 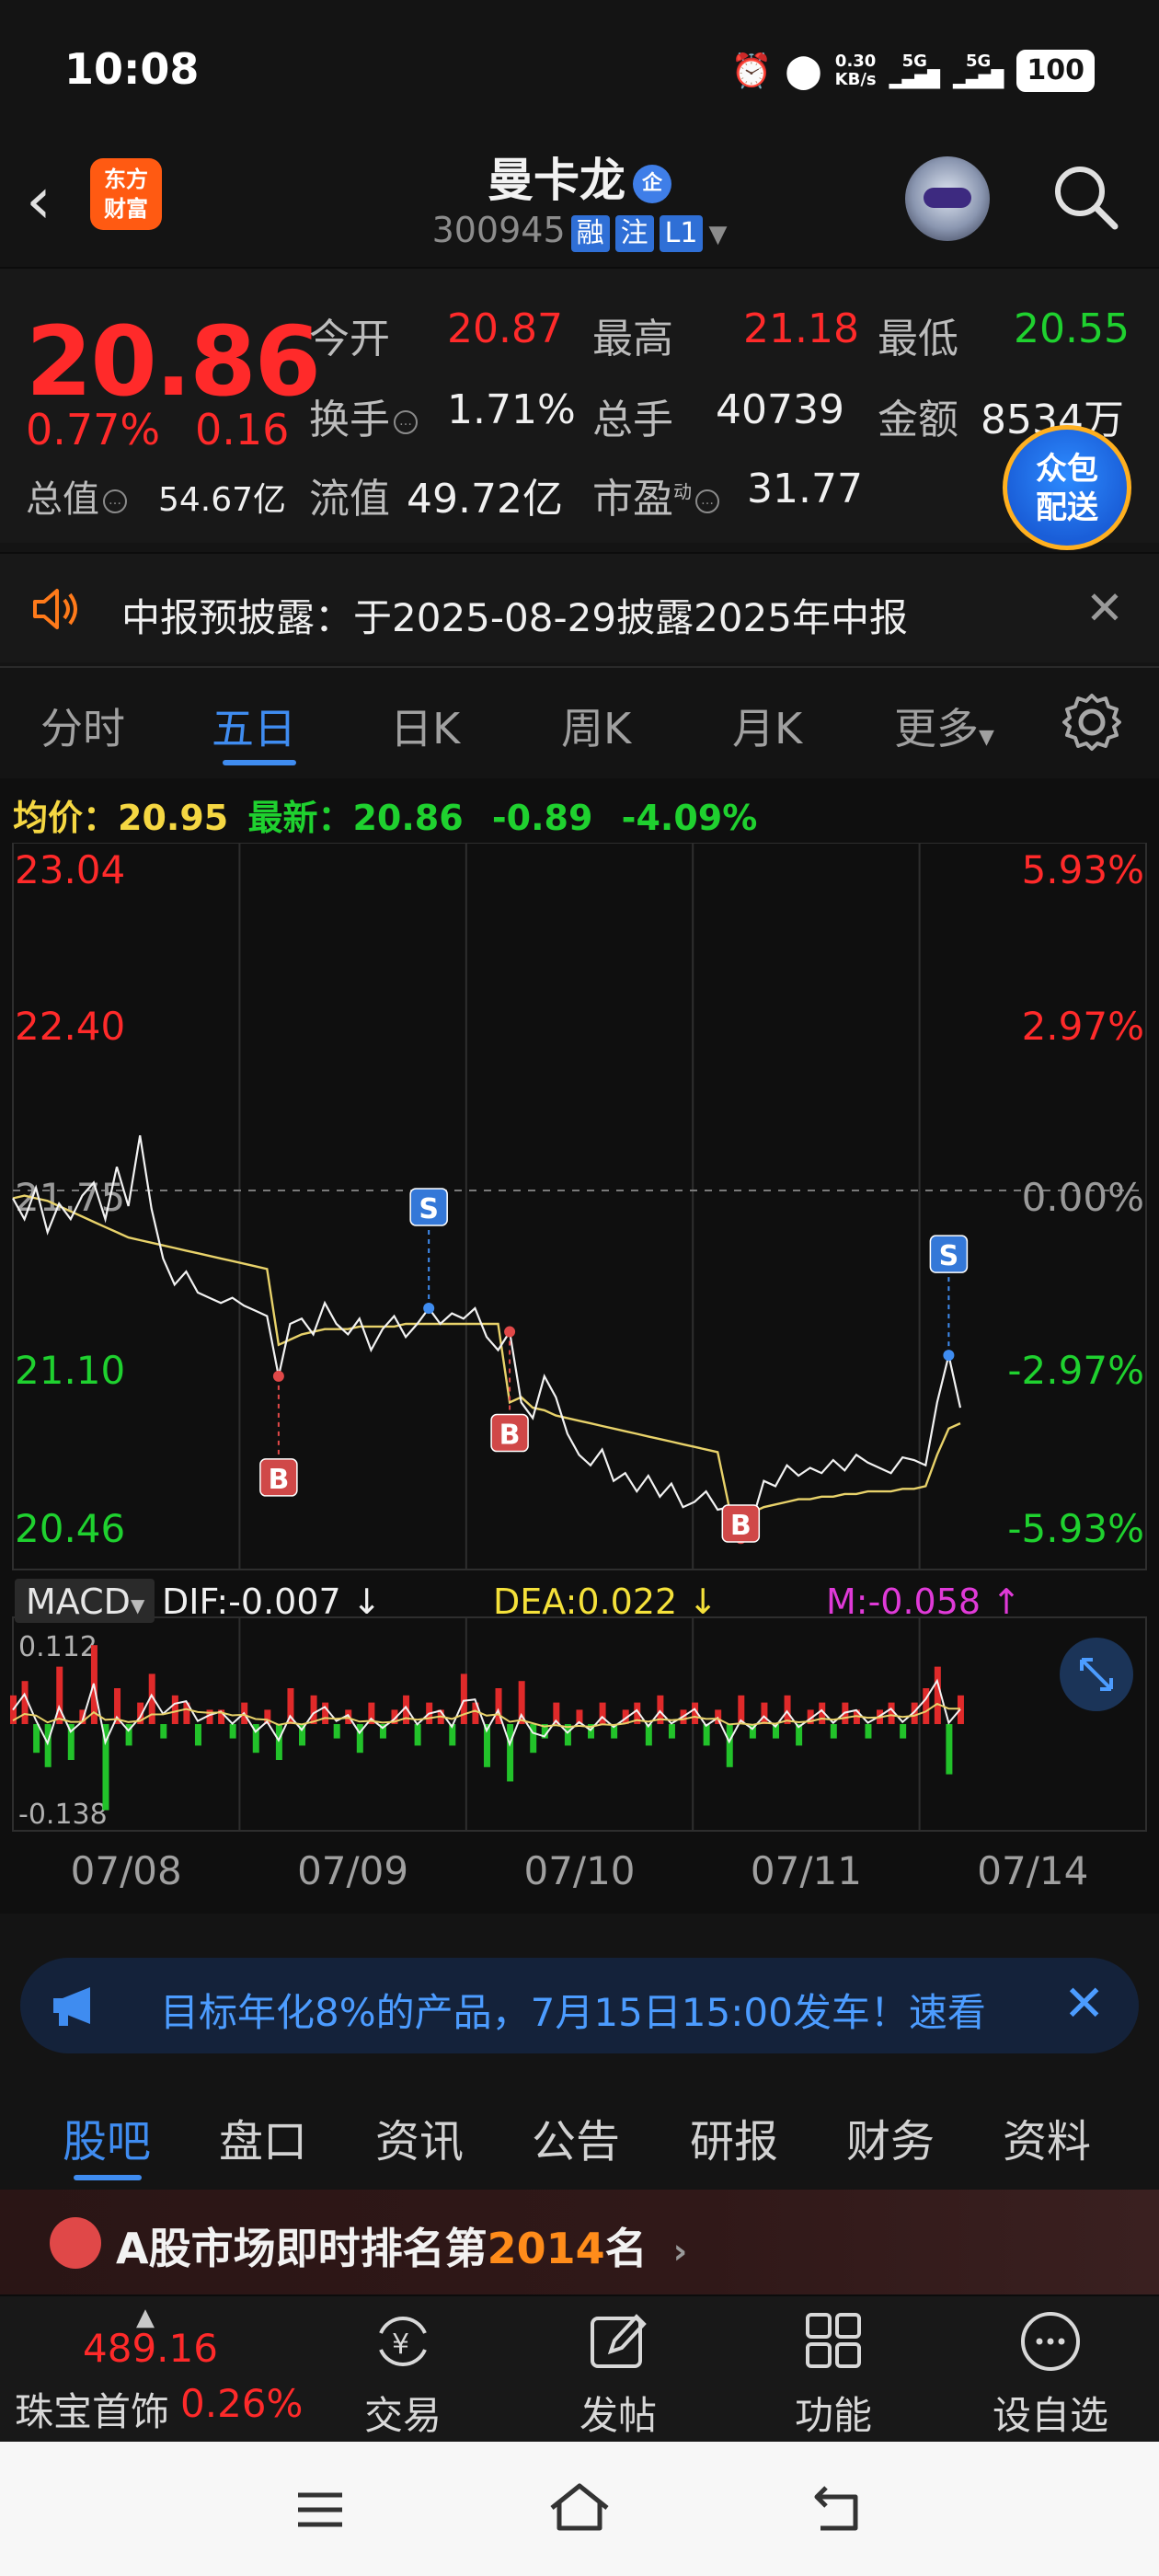 What do you see at coordinates (734, 2137) in the screenshot?
I see `tab-research: 研报` at bounding box center [734, 2137].